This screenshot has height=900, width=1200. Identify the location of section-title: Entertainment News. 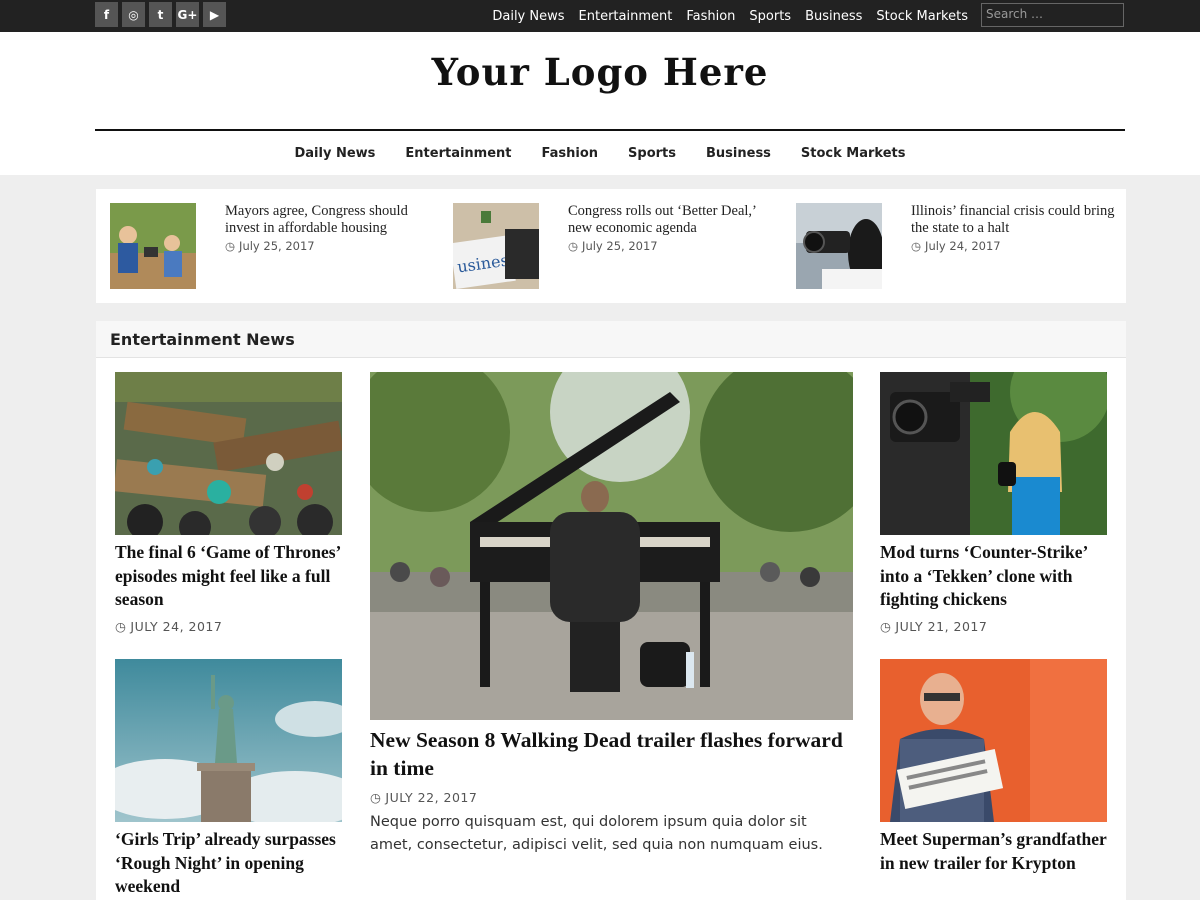
(202, 339).